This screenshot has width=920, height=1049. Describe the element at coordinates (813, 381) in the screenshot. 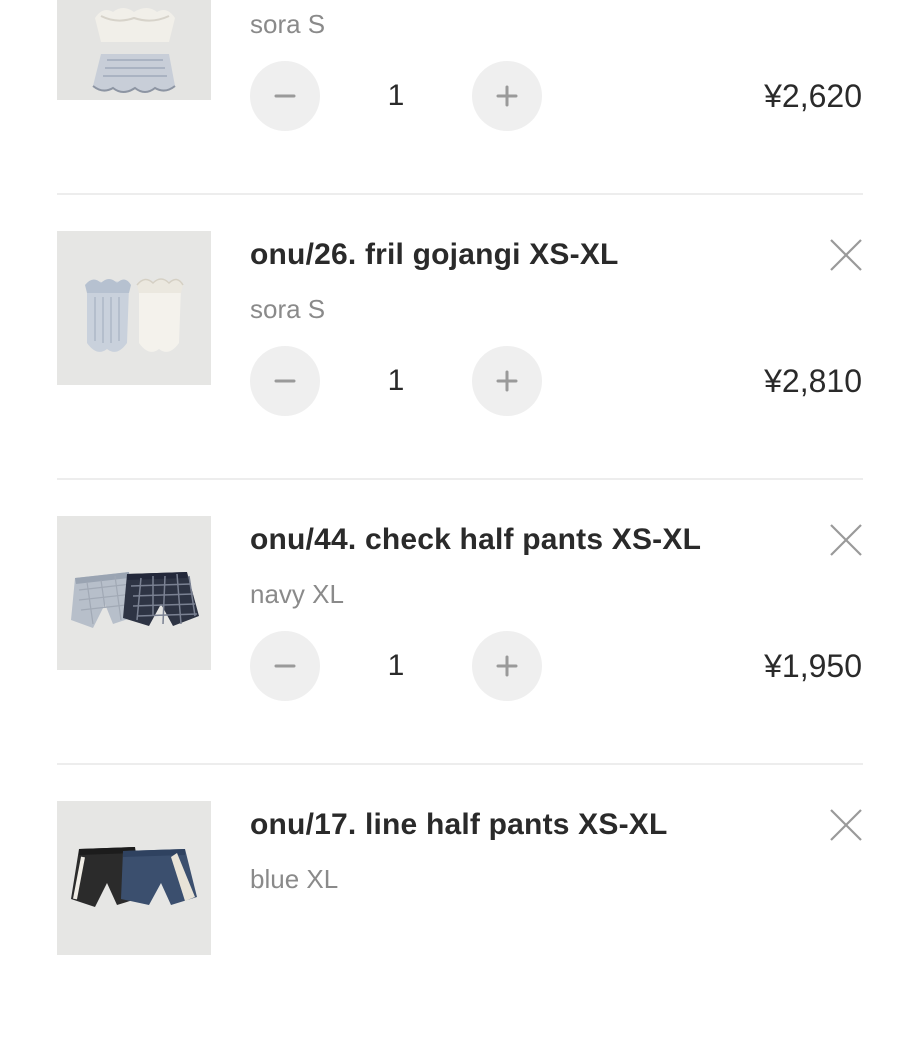

I see `item-price: ¥2,810` at that location.